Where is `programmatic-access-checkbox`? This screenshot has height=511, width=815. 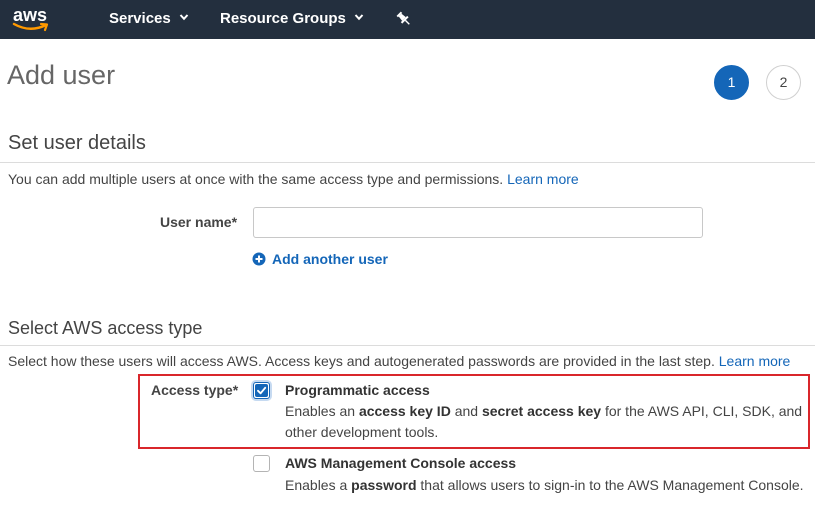 programmatic-access-checkbox is located at coordinates (261, 390).